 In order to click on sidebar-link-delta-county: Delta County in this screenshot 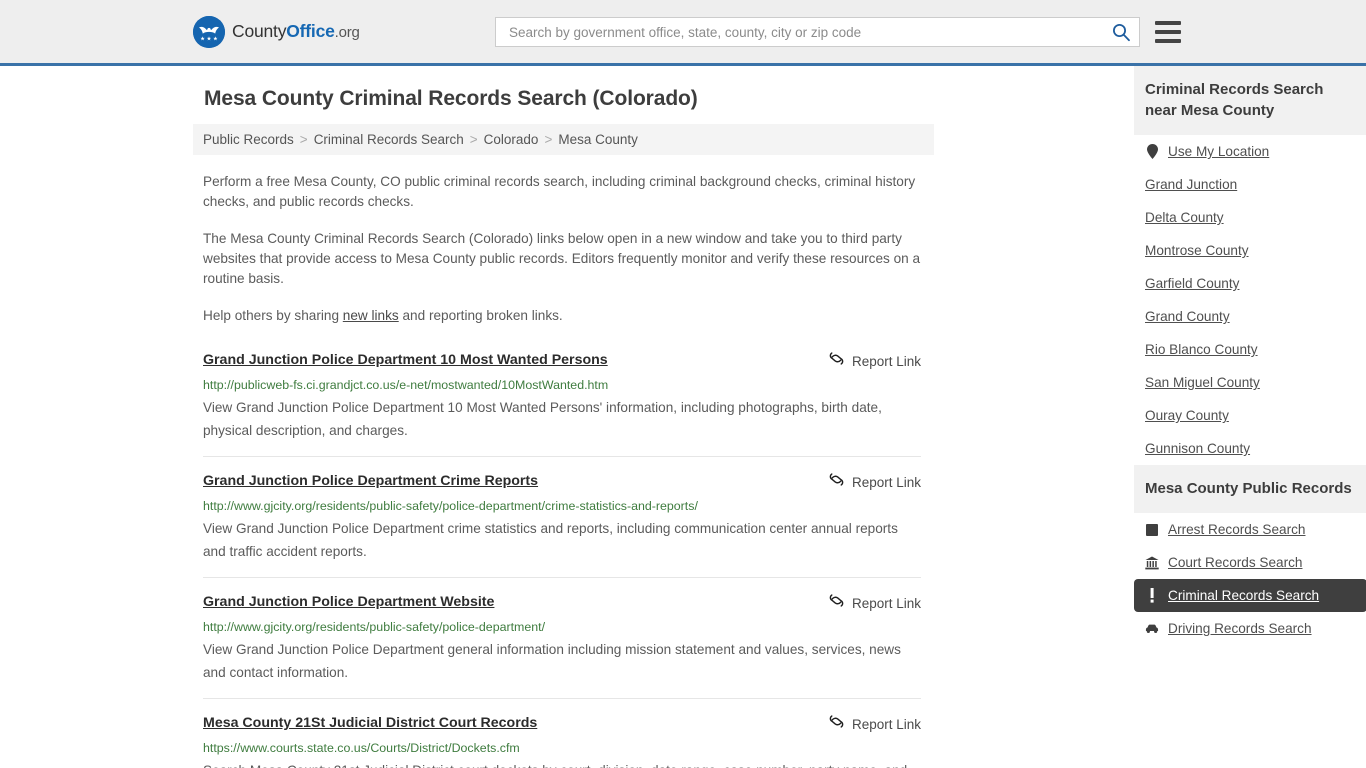, I will do `click(1184, 217)`.